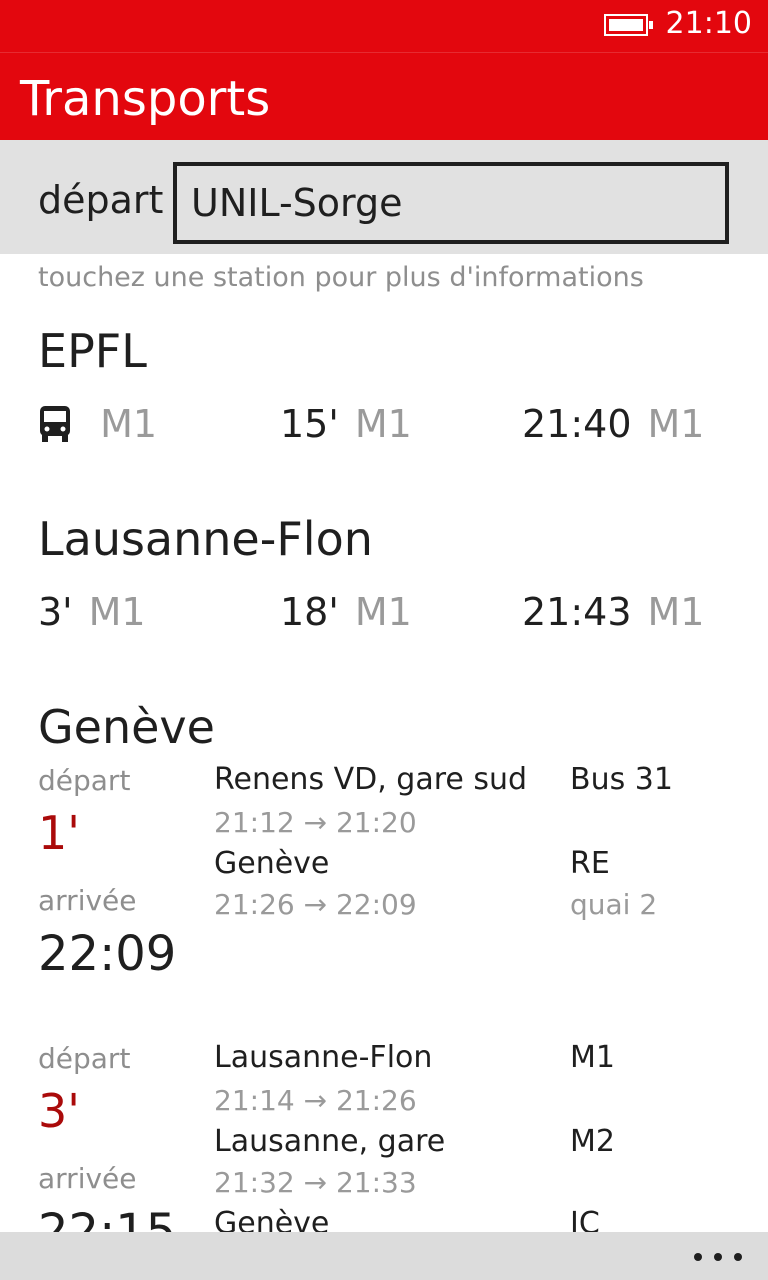  Describe the element at coordinates (107, 1218) in the screenshot. I see `arrival-time: 22:15` at that location.